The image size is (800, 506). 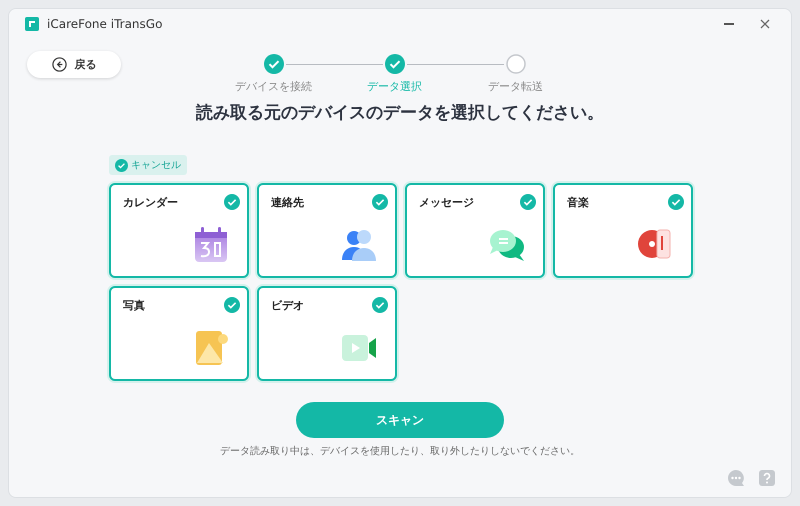 I want to click on step-label: デバイスを接続, so click(x=273, y=86).